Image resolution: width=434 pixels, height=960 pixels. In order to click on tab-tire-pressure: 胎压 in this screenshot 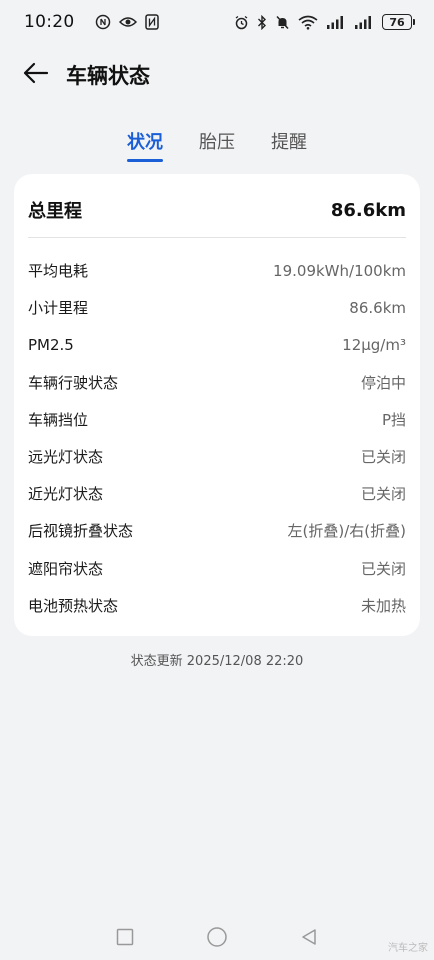, I will do `click(217, 142)`.